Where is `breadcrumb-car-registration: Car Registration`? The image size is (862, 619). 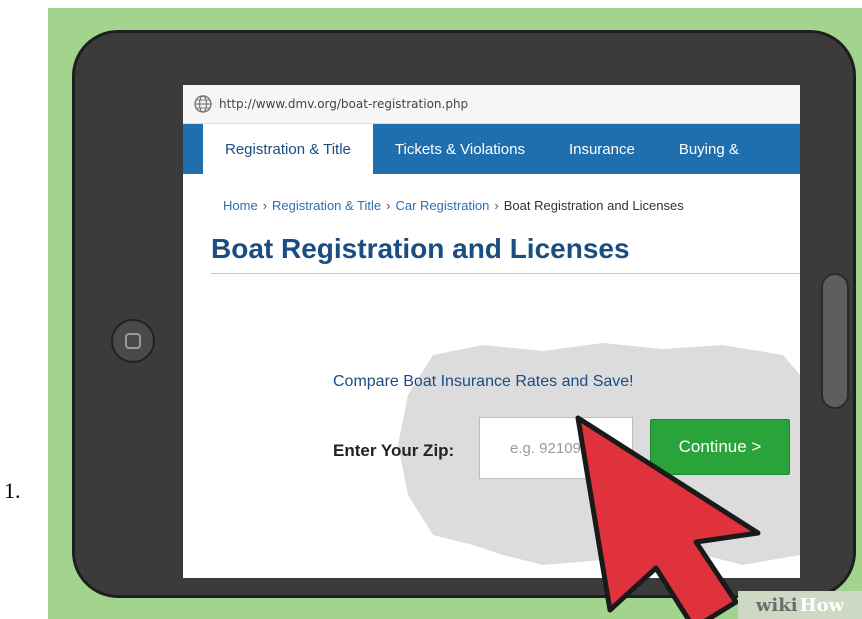
breadcrumb-car-registration: Car Registration is located at coordinates (442, 205).